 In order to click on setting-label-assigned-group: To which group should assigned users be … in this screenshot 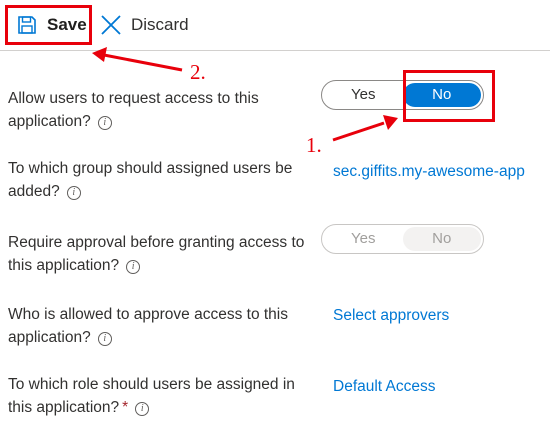, I will do `click(150, 180)`.